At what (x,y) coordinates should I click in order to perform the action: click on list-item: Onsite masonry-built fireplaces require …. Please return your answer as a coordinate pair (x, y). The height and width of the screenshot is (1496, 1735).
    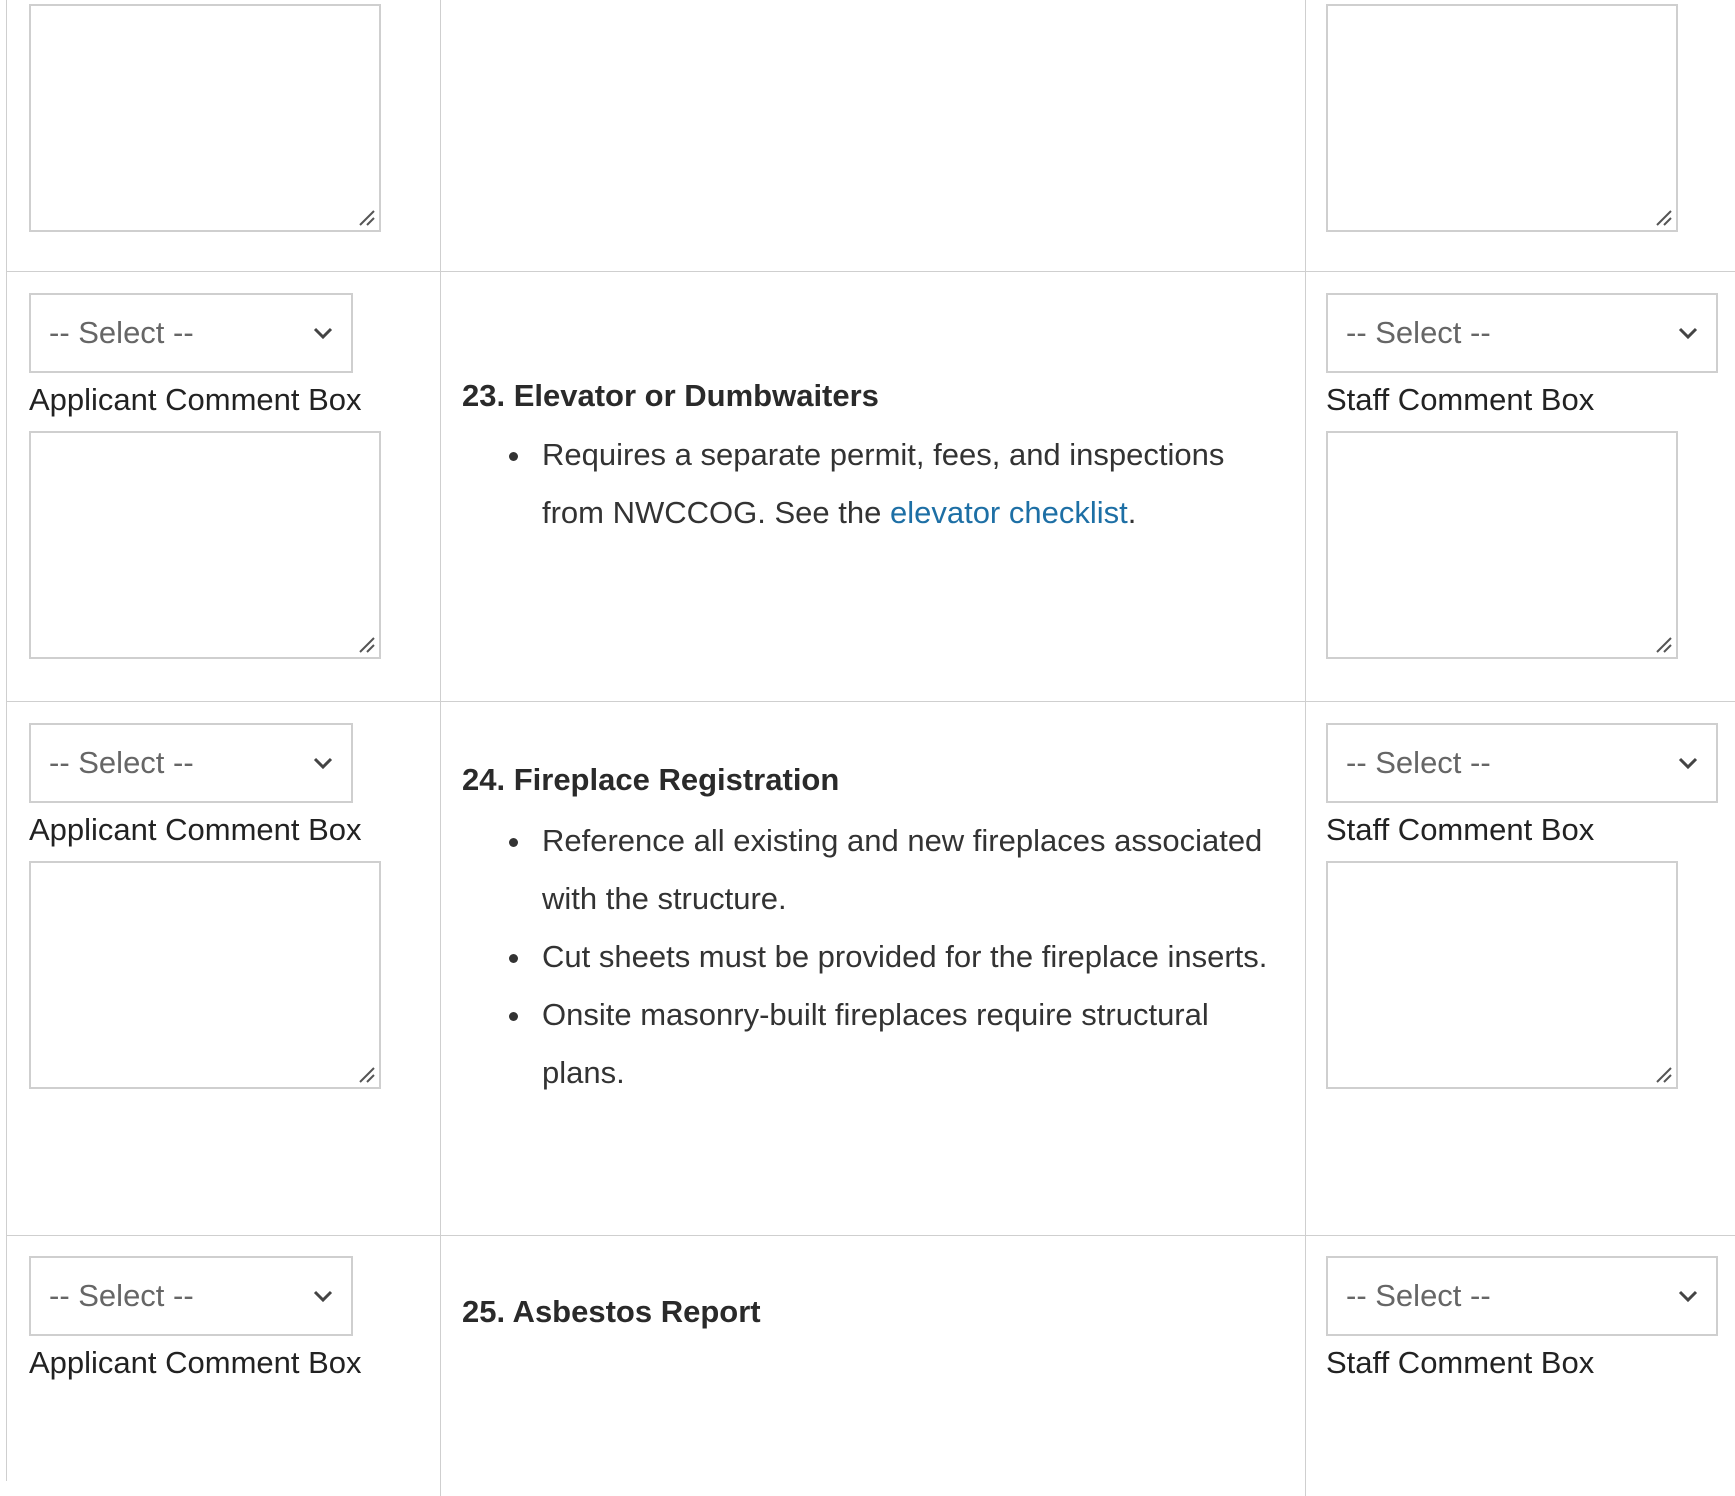
    Looking at the image, I should click on (898, 1044).